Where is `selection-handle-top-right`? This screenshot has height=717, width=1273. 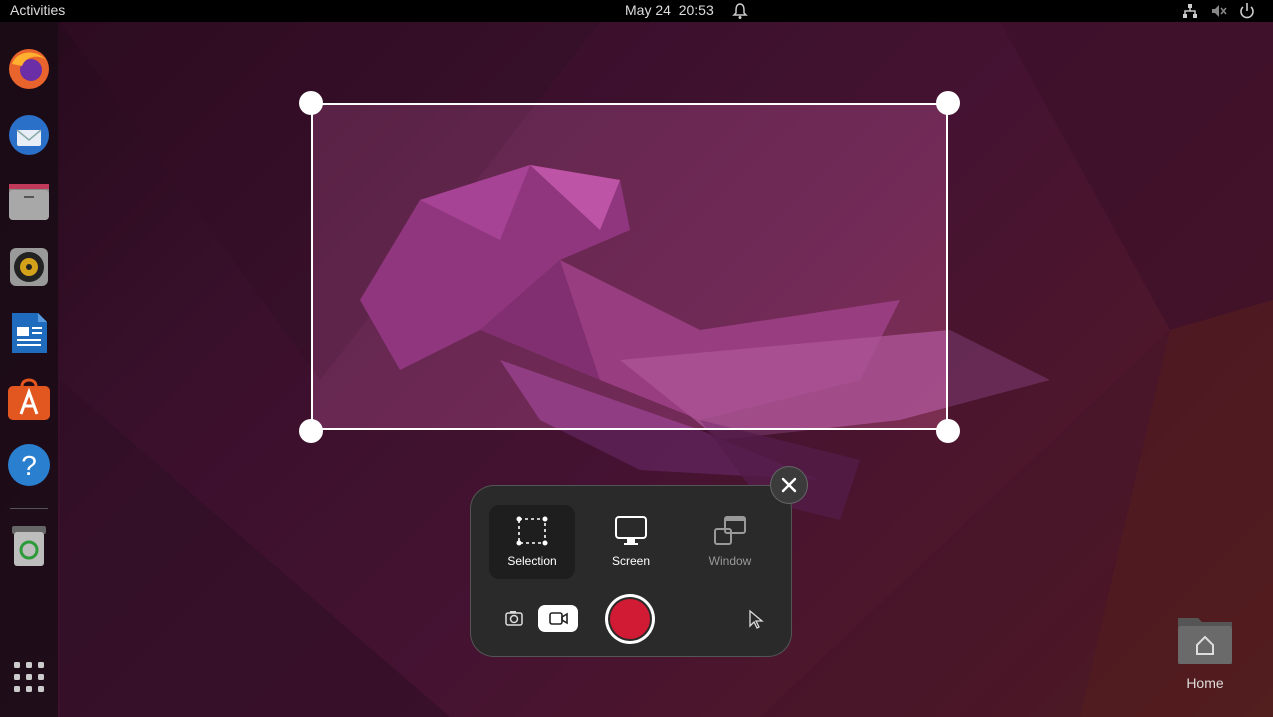
selection-handle-top-right is located at coordinates (948, 103).